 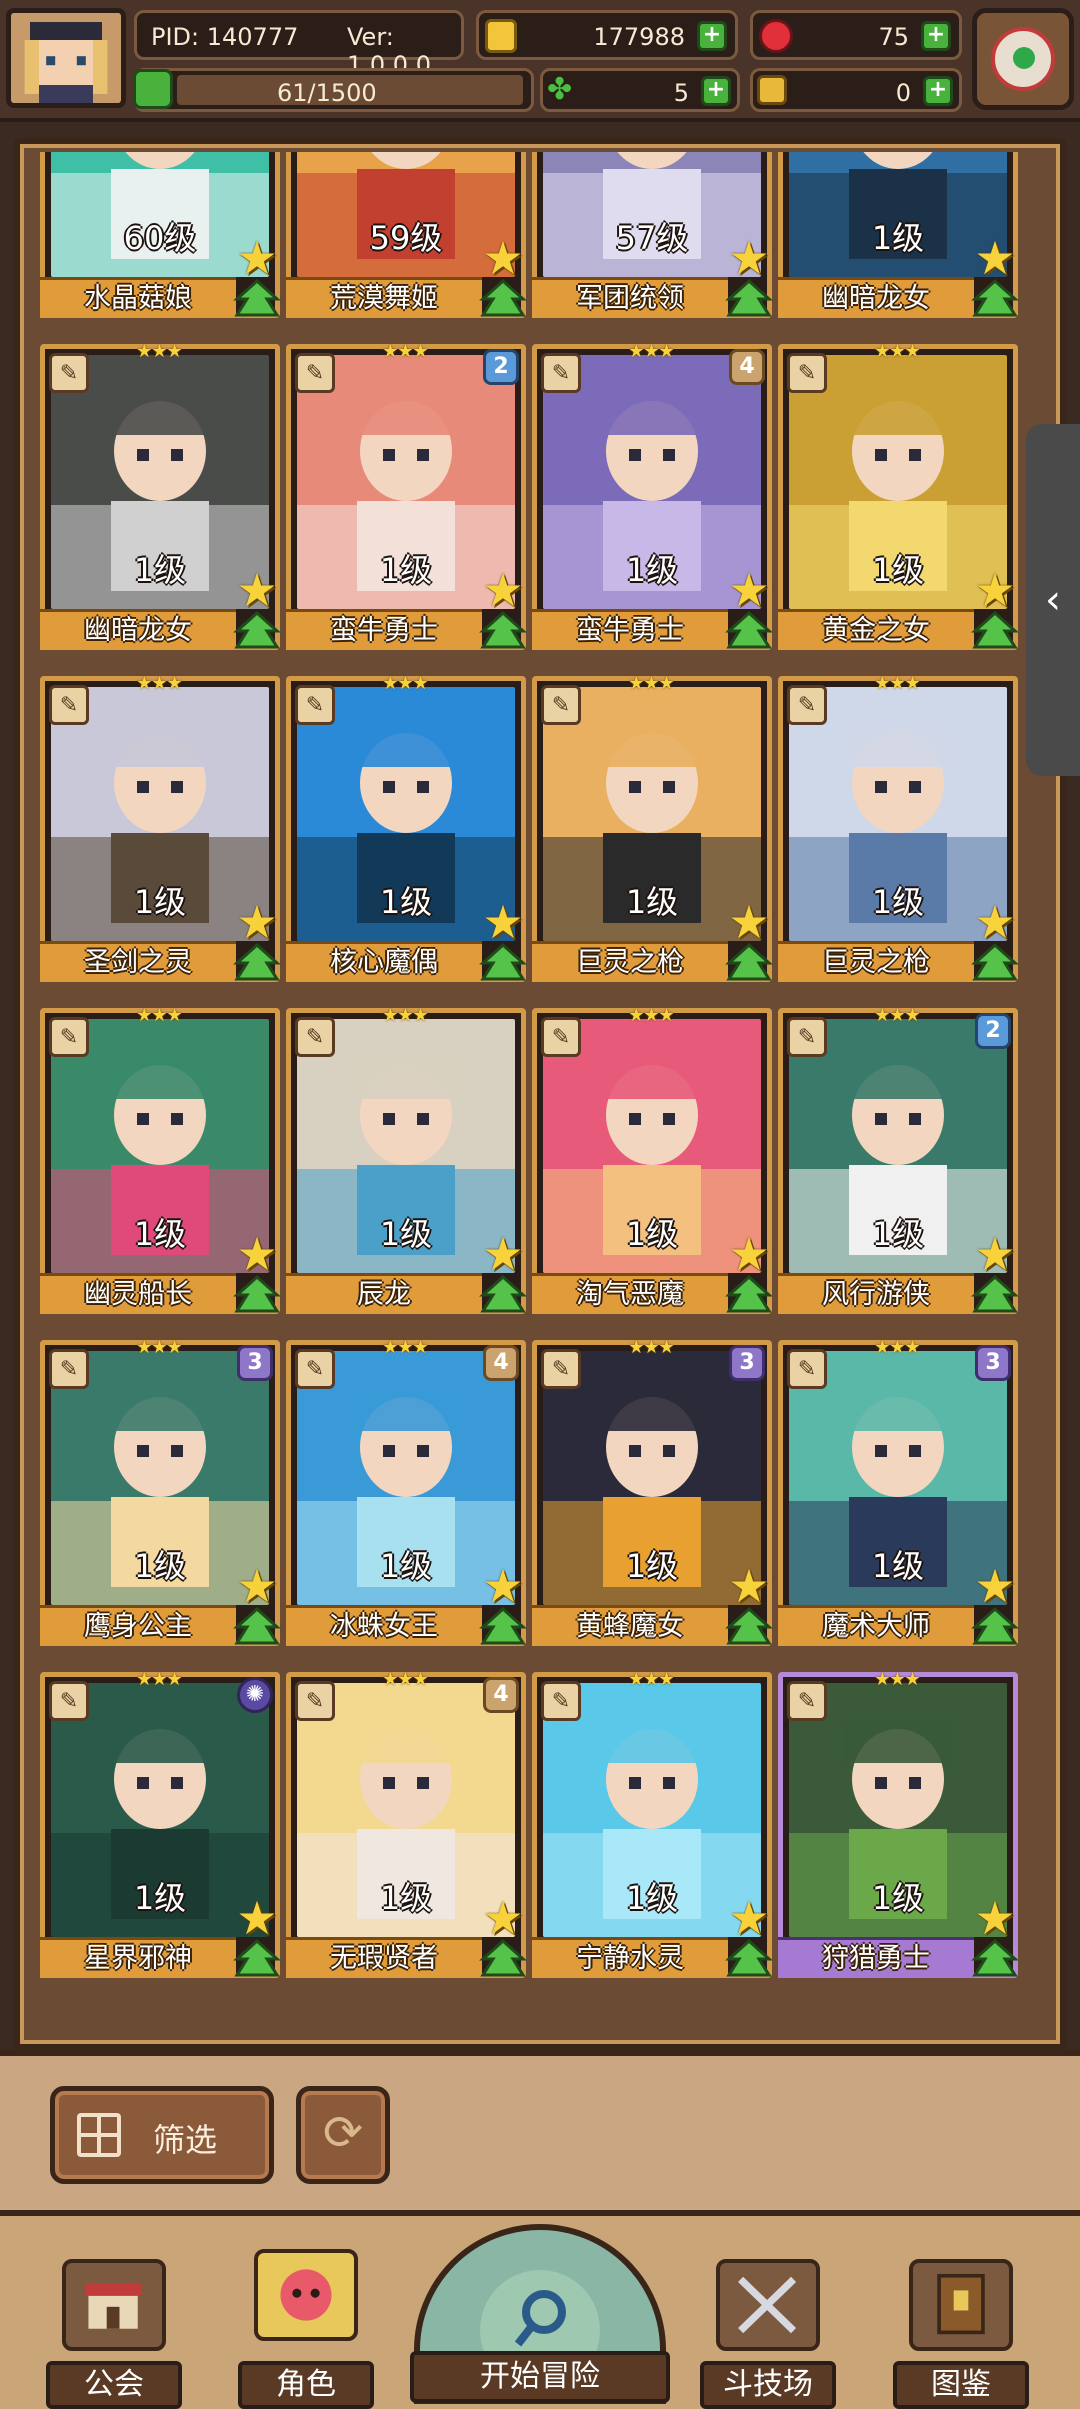 What do you see at coordinates (343, 2135) in the screenshot?
I see `refresh-button: ⟳` at bounding box center [343, 2135].